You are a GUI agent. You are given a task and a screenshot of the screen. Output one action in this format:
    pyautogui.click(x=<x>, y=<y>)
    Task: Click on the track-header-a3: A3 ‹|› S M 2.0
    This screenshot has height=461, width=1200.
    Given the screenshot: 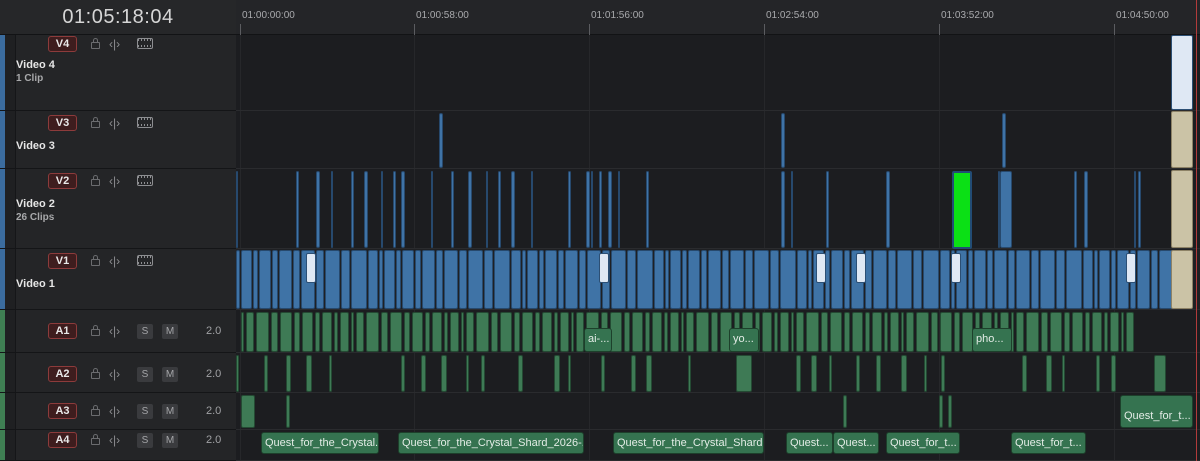 What is the action you would take?
    pyautogui.click(x=118, y=411)
    